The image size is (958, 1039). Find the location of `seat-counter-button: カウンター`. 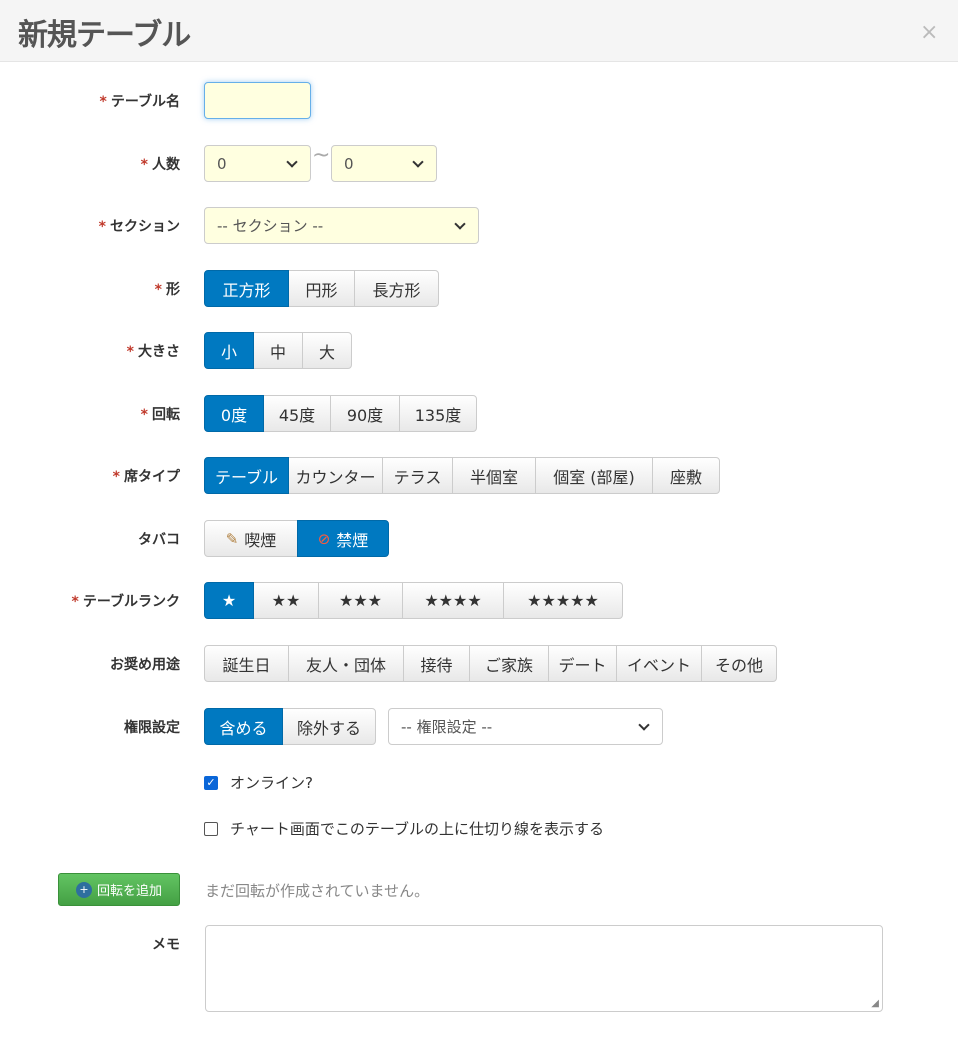

seat-counter-button: カウンター is located at coordinates (335, 475).